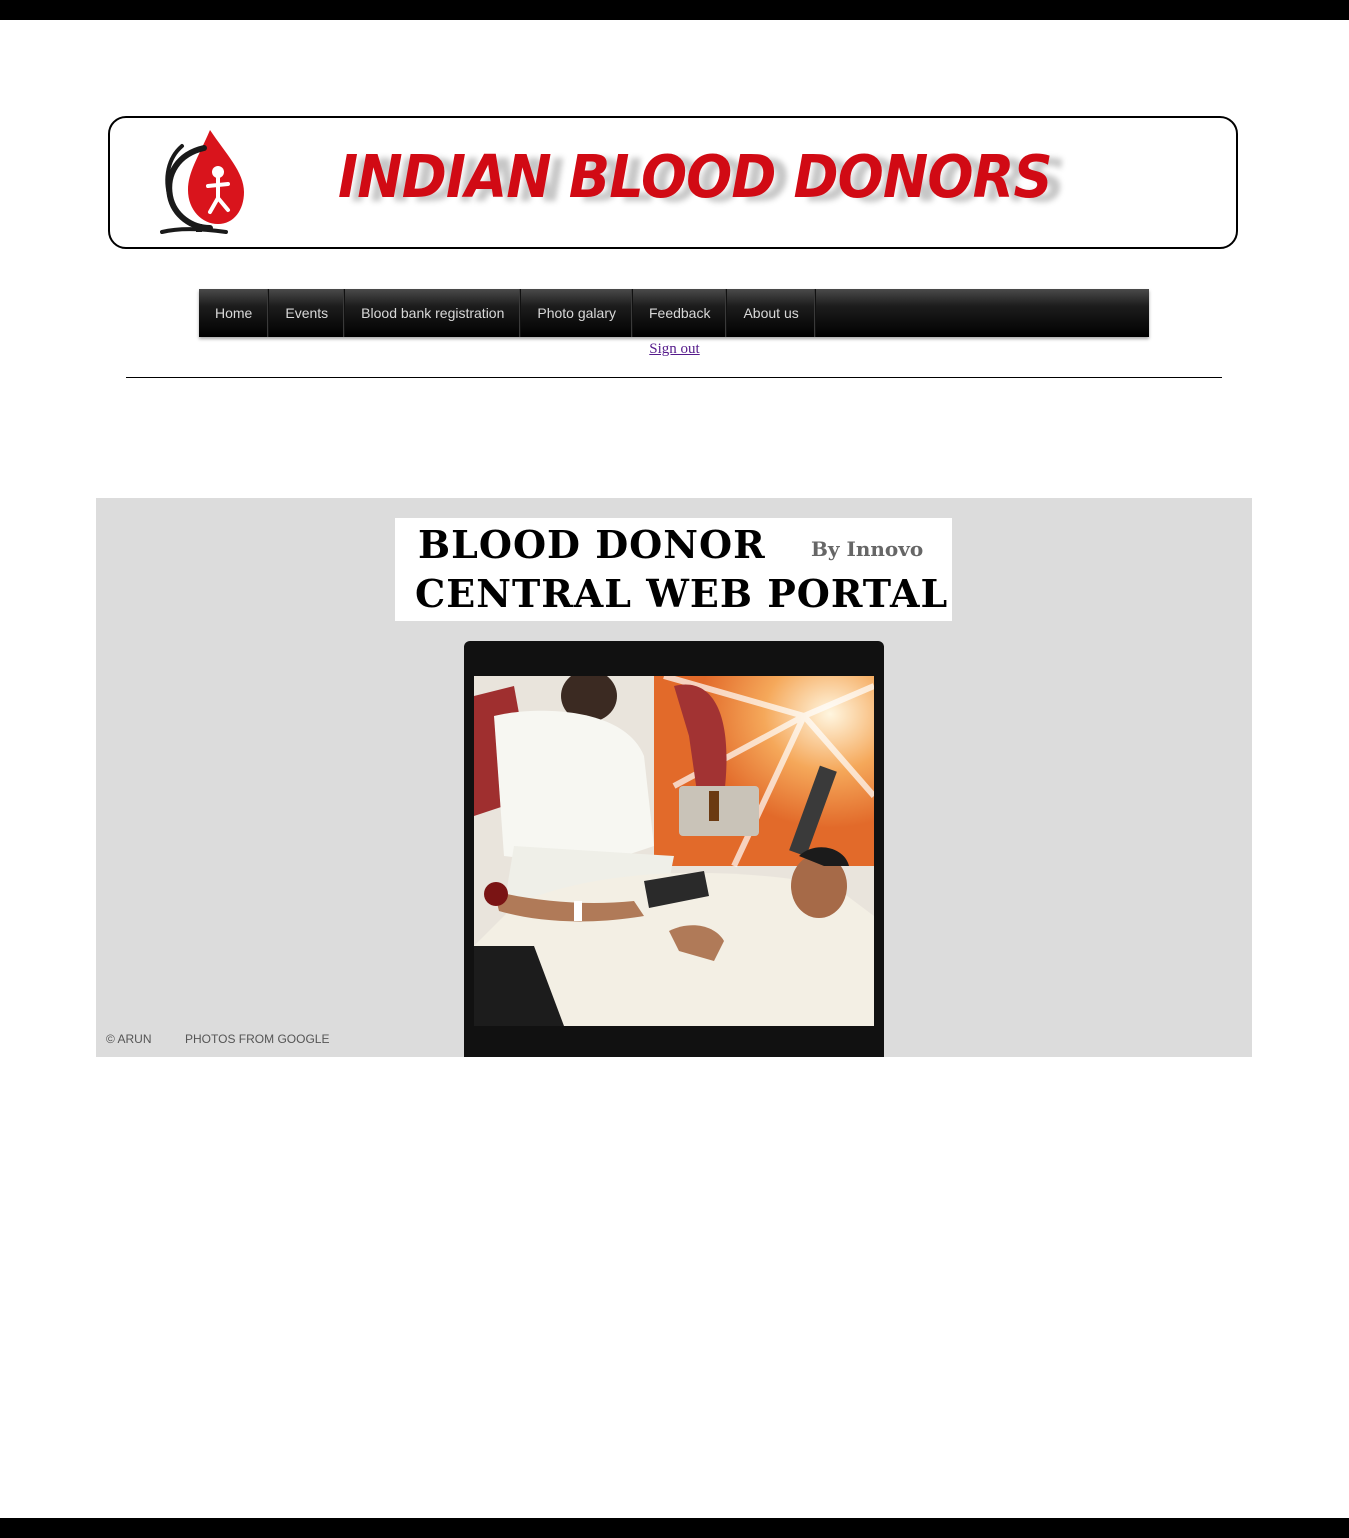  I want to click on nav-item-home: Home, so click(234, 313).